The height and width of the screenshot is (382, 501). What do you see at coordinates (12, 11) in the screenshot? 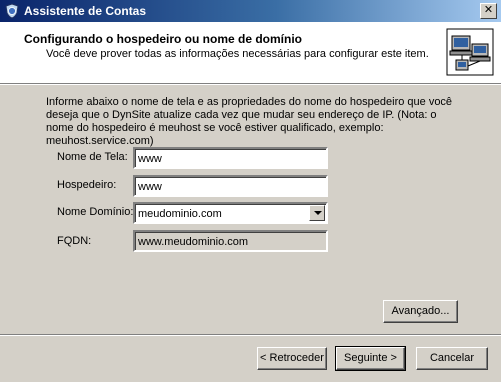
I see `shield-globe-icon` at bounding box center [12, 11].